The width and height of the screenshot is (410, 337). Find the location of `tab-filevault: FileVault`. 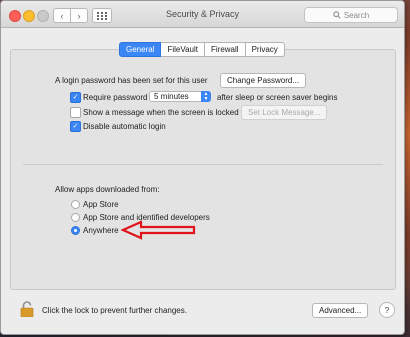

tab-filevault: FileVault is located at coordinates (183, 49).